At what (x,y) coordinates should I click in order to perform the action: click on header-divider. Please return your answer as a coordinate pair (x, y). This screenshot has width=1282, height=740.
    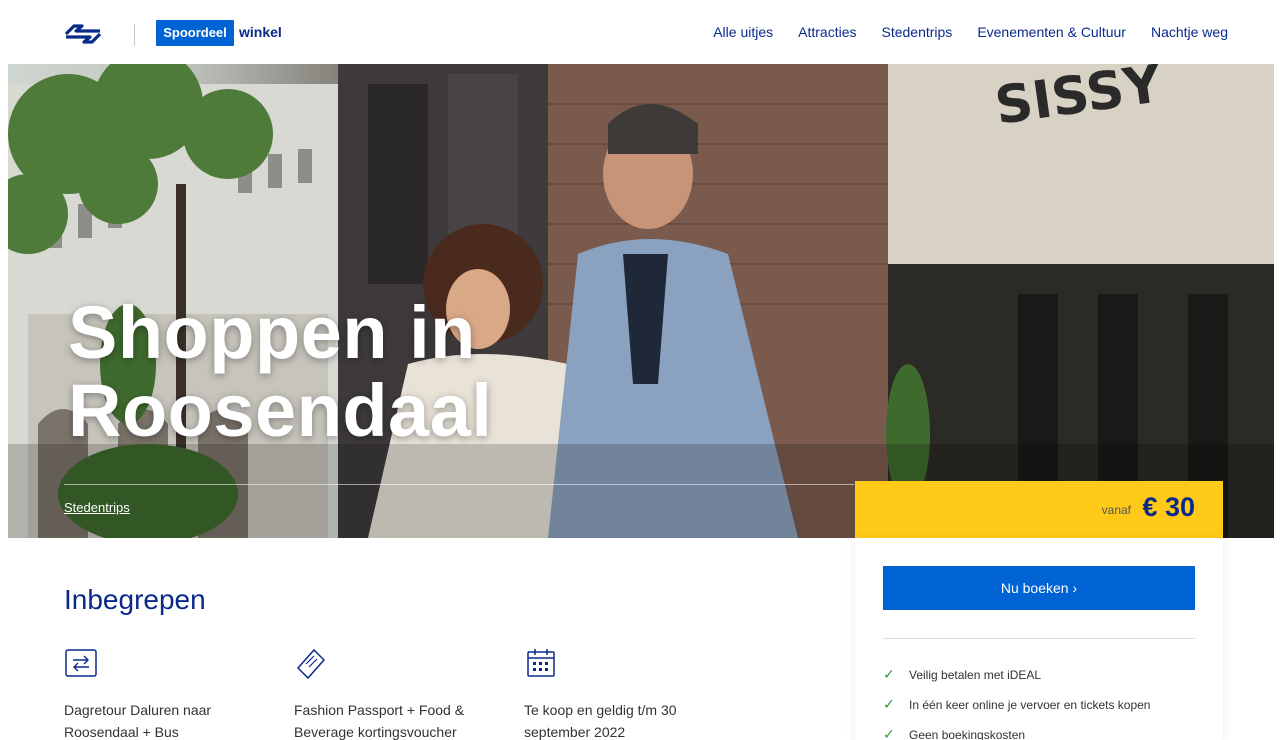
    Looking at the image, I should click on (134, 35).